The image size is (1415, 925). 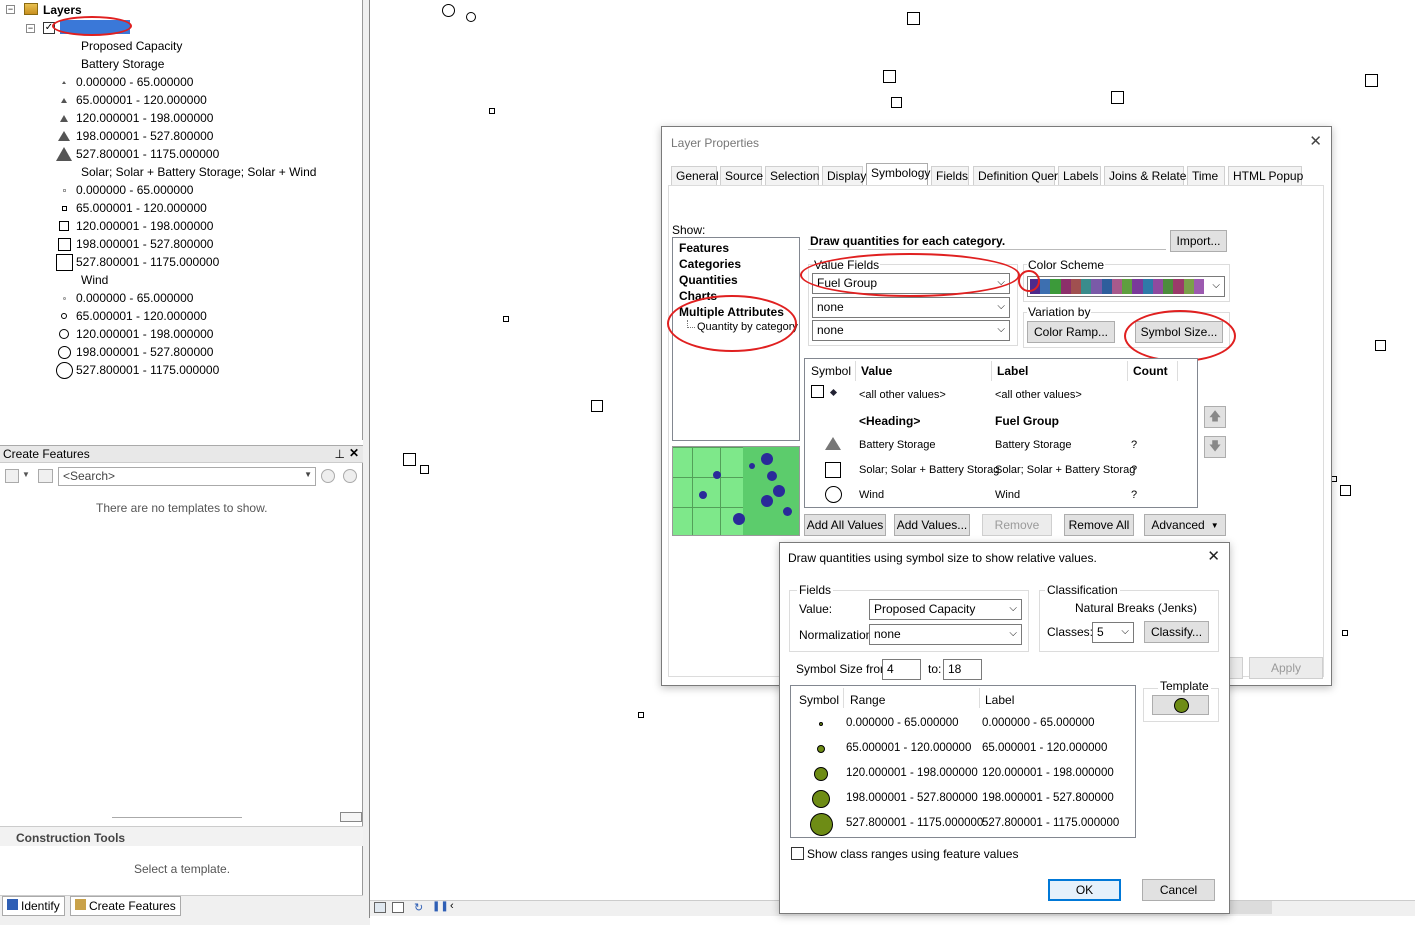 I want to click on splitter, so click(x=177, y=817).